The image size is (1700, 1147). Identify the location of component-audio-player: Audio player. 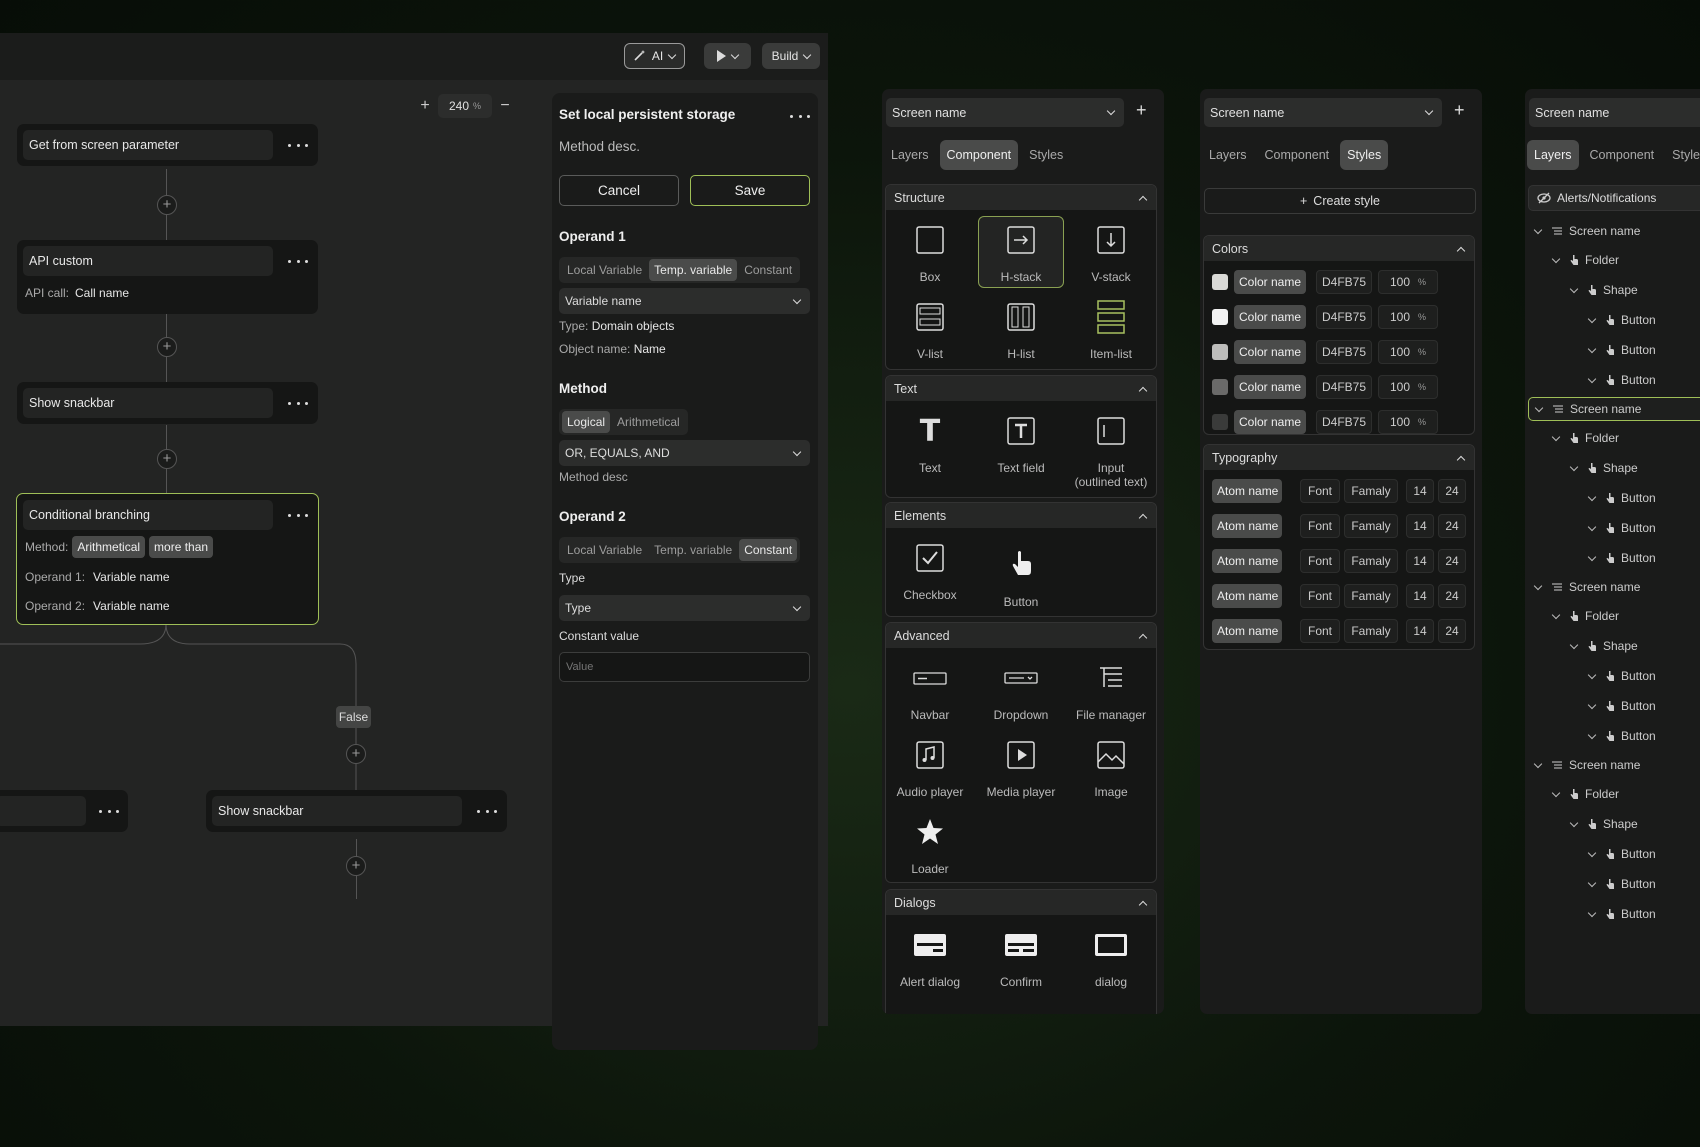
(930, 767).